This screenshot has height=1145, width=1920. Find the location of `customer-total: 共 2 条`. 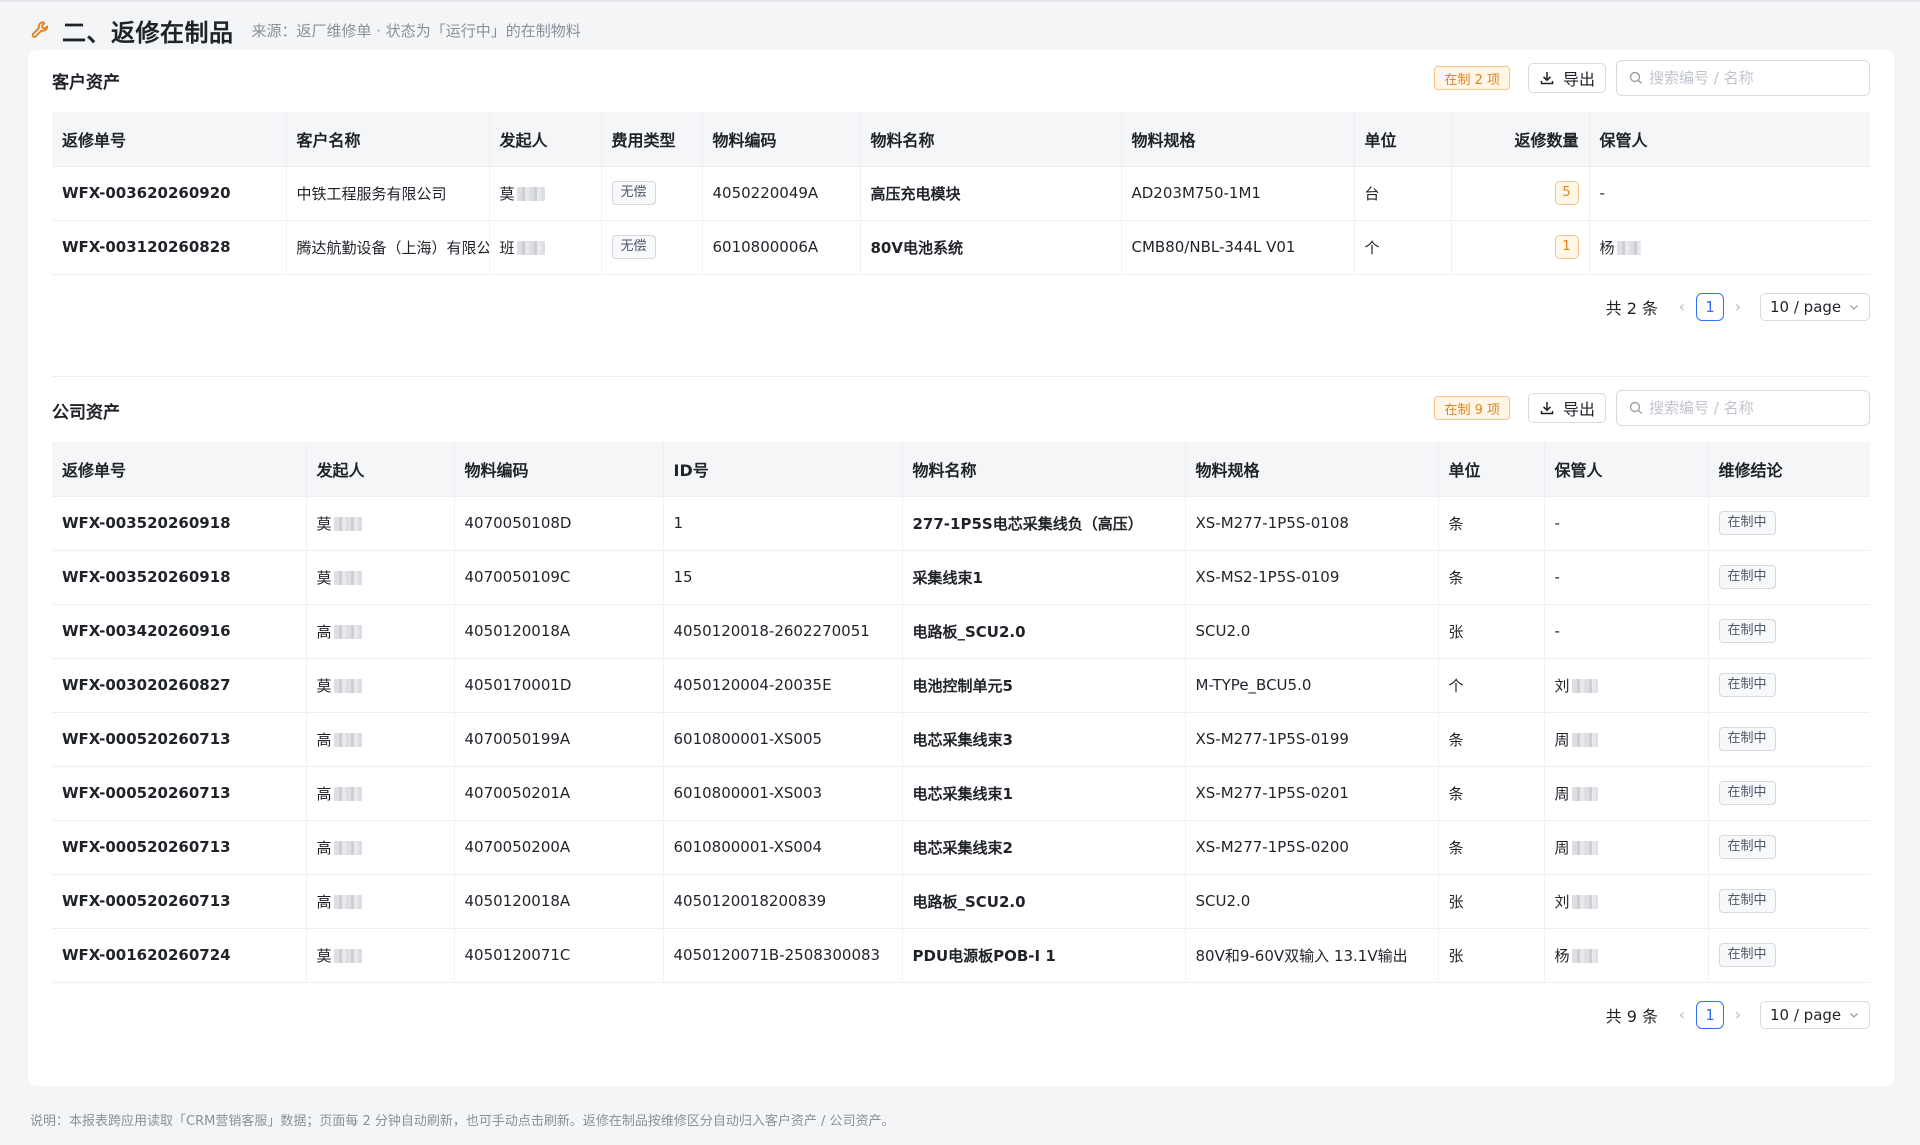

customer-total: 共 2 条 is located at coordinates (1631, 308).